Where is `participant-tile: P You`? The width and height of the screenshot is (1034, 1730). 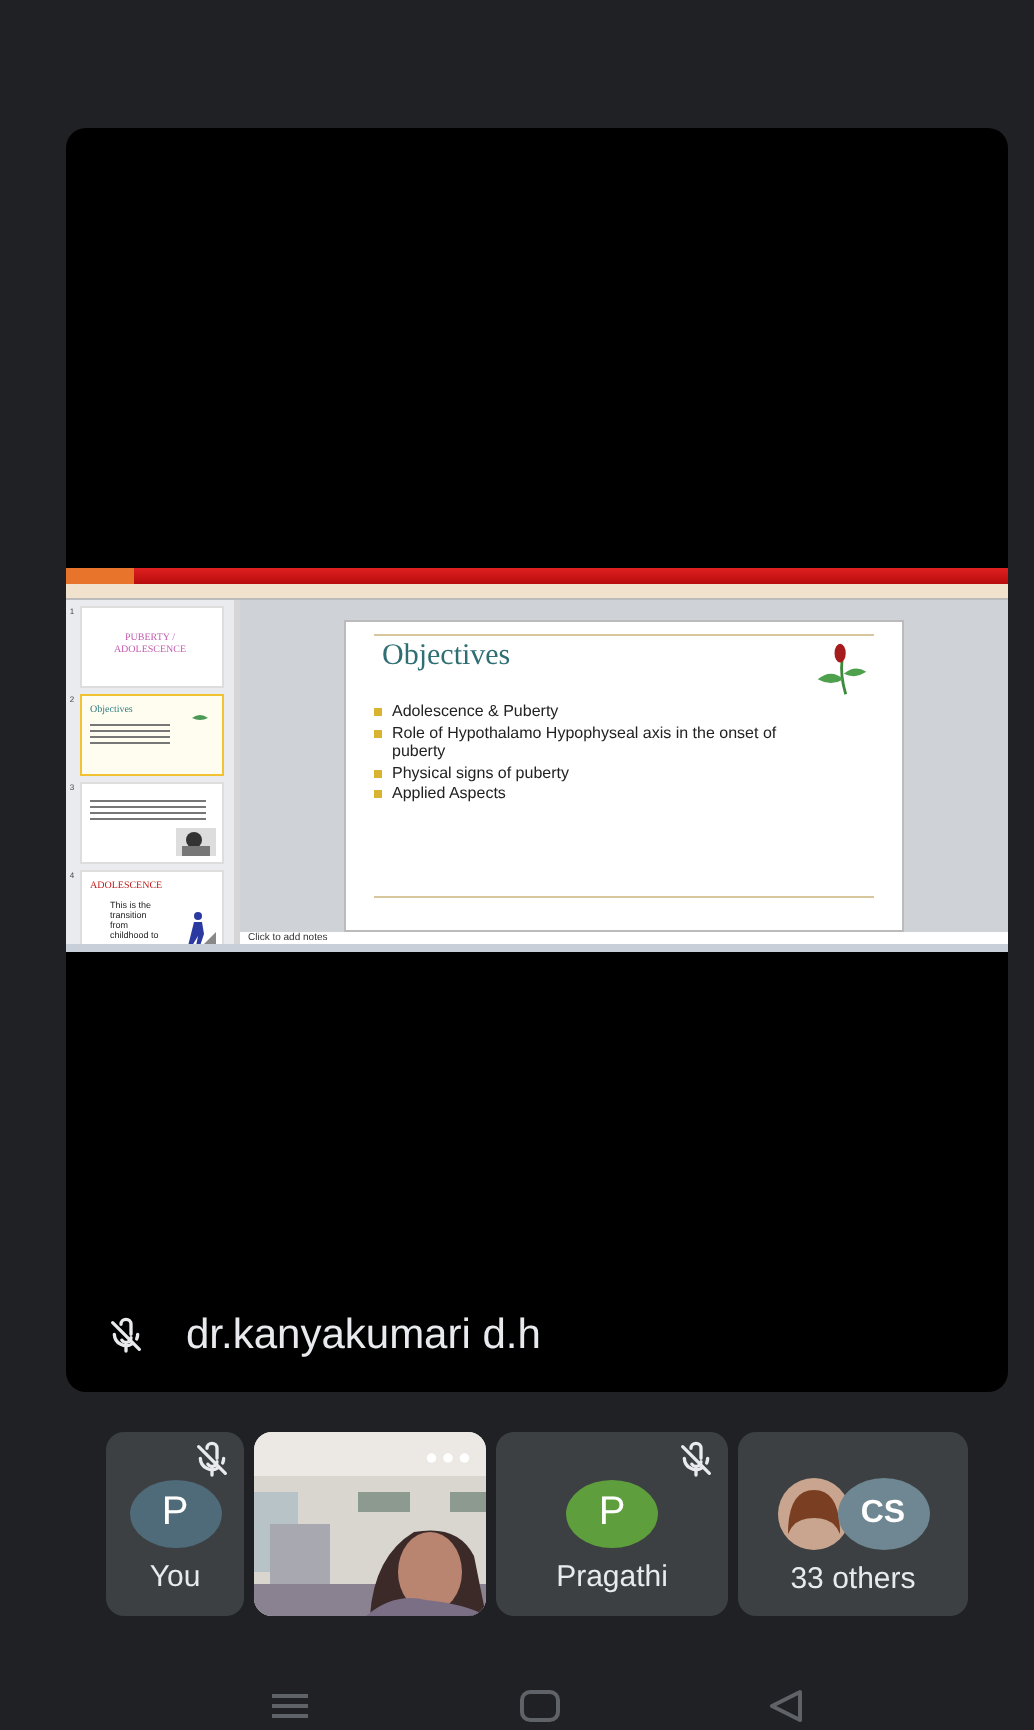
participant-tile: P You is located at coordinates (175, 1524).